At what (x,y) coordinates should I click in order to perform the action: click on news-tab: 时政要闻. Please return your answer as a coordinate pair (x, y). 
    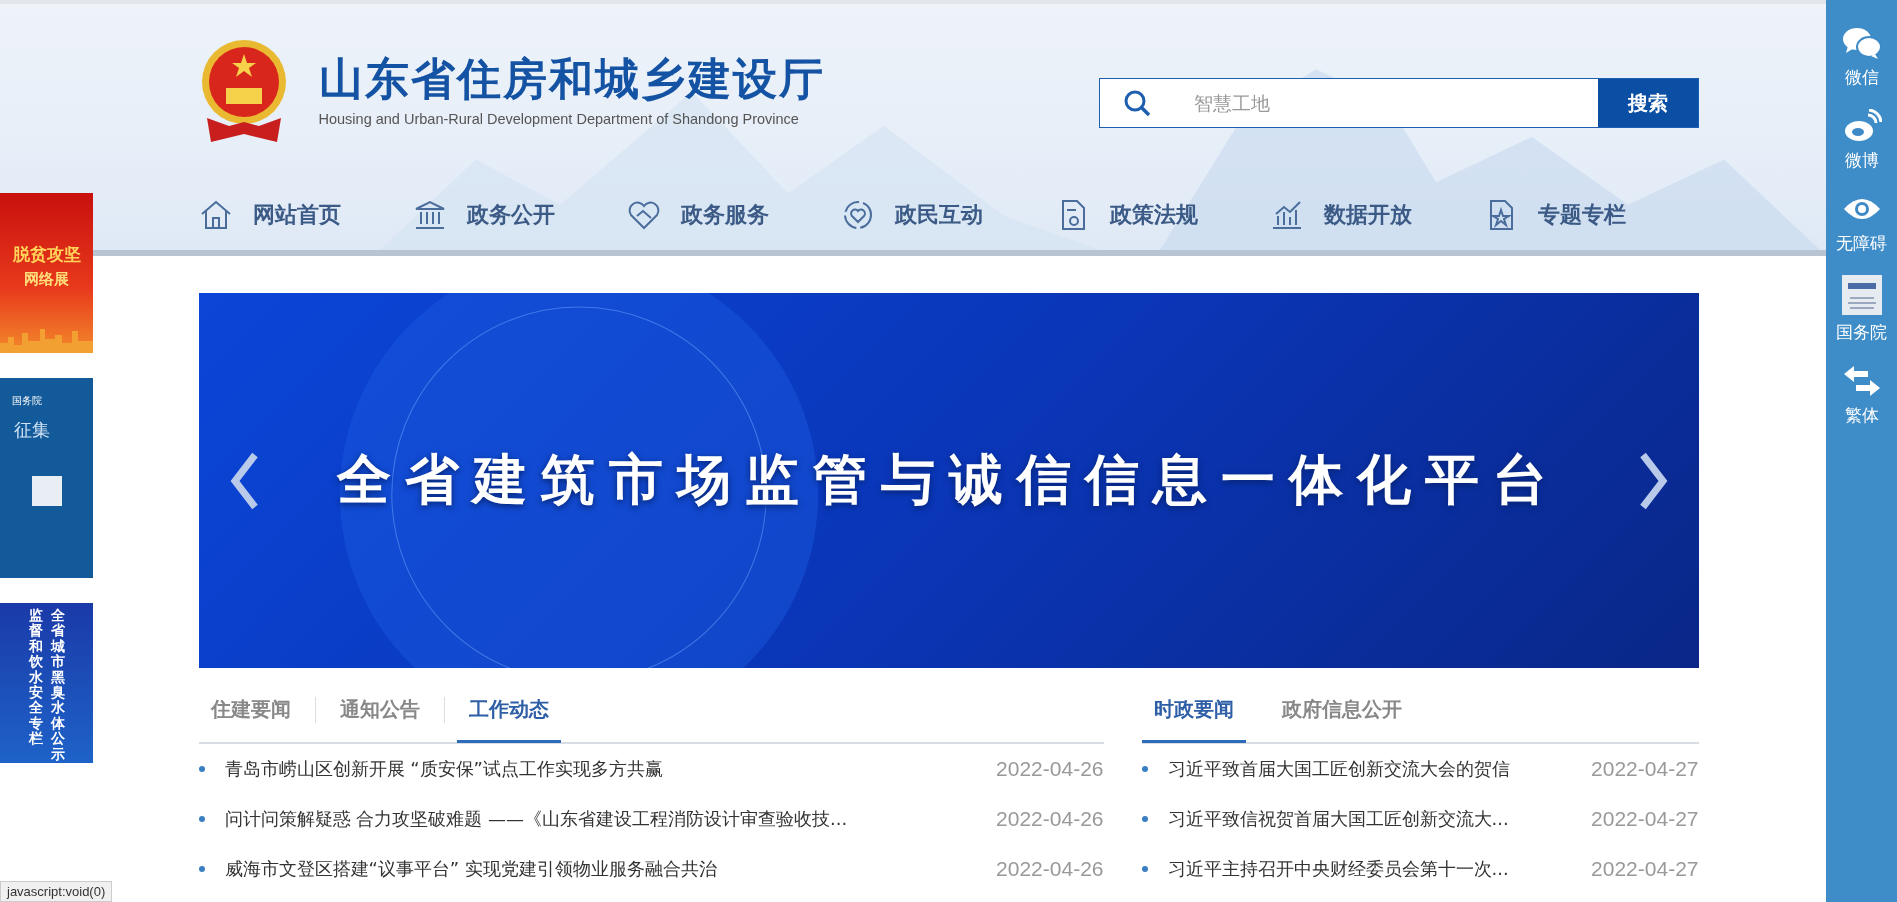
    Looking at the image, I should click on (1193, 711).